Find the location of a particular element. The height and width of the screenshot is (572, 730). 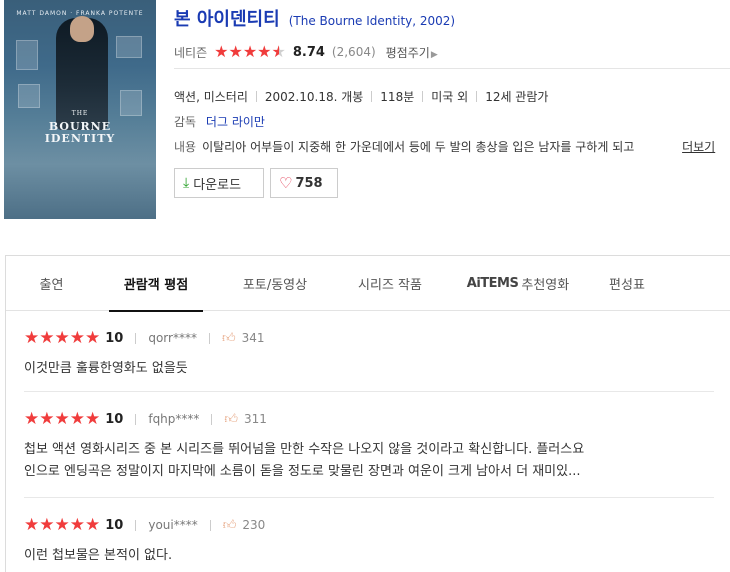

review-user: qorr**** is located at coordinates (172, 338).